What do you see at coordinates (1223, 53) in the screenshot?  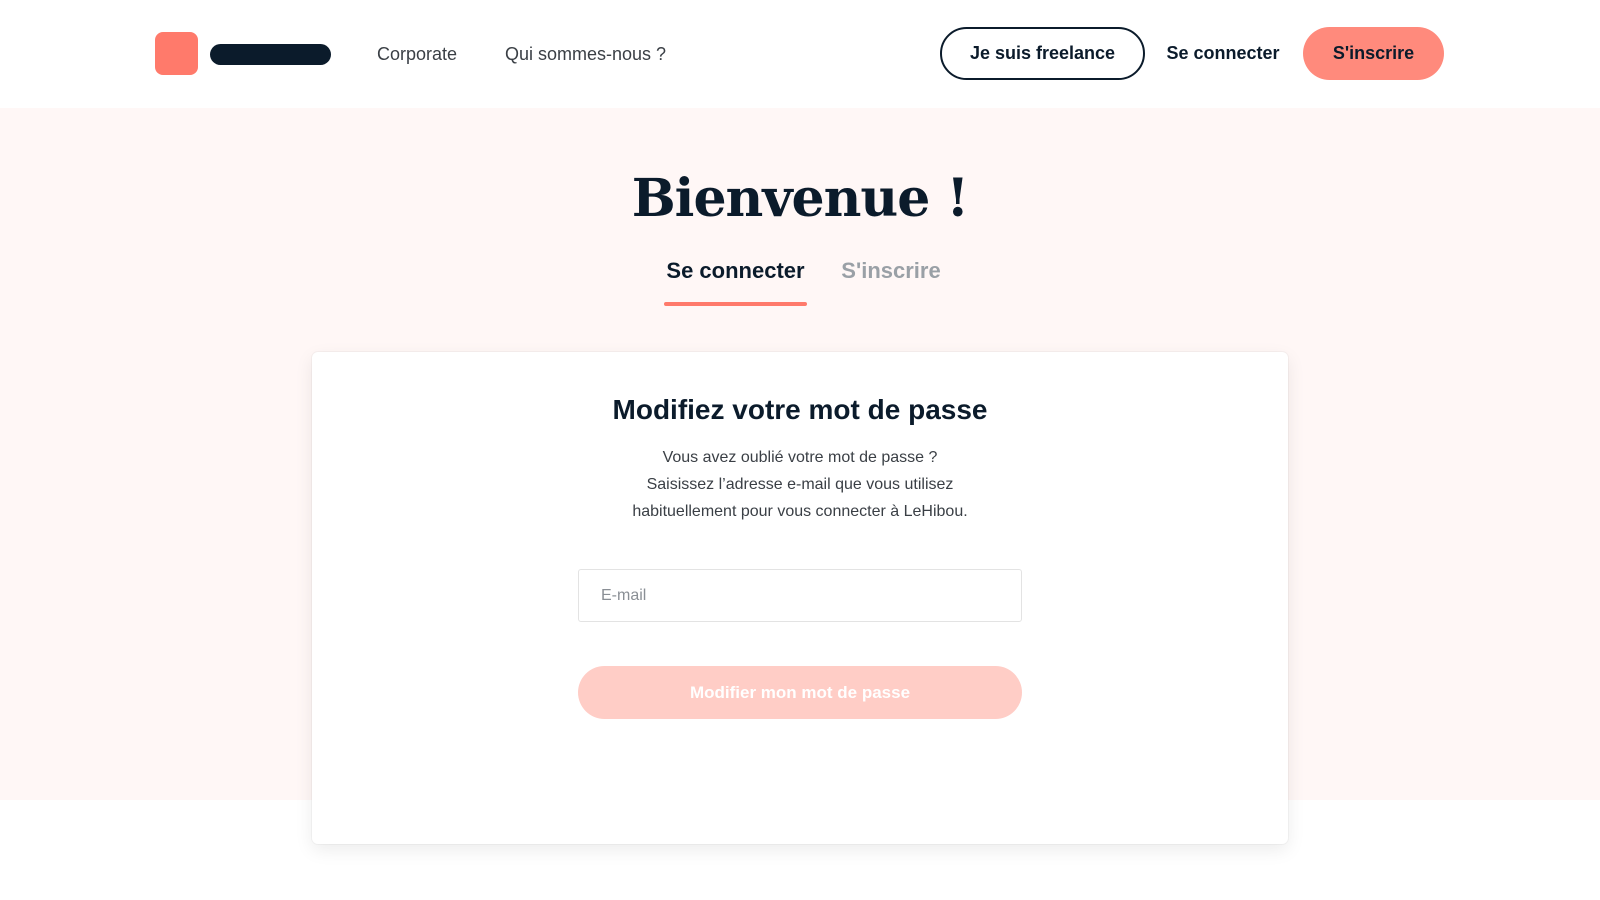 I see `header-login-button: Se connecter` at bounding box center [1223, 53].